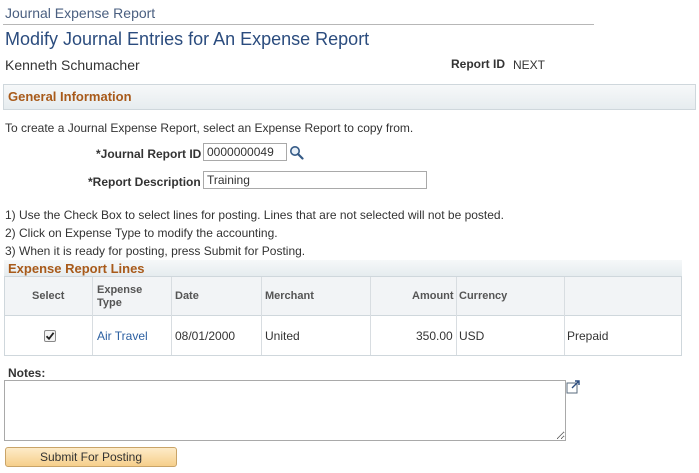 The height and width of the screenshot is (473, 699). What do you see at coordinates (289, 296) in the screenshot?
I see `column-header-merchant: Merchant` at bounding box center [289, 296].